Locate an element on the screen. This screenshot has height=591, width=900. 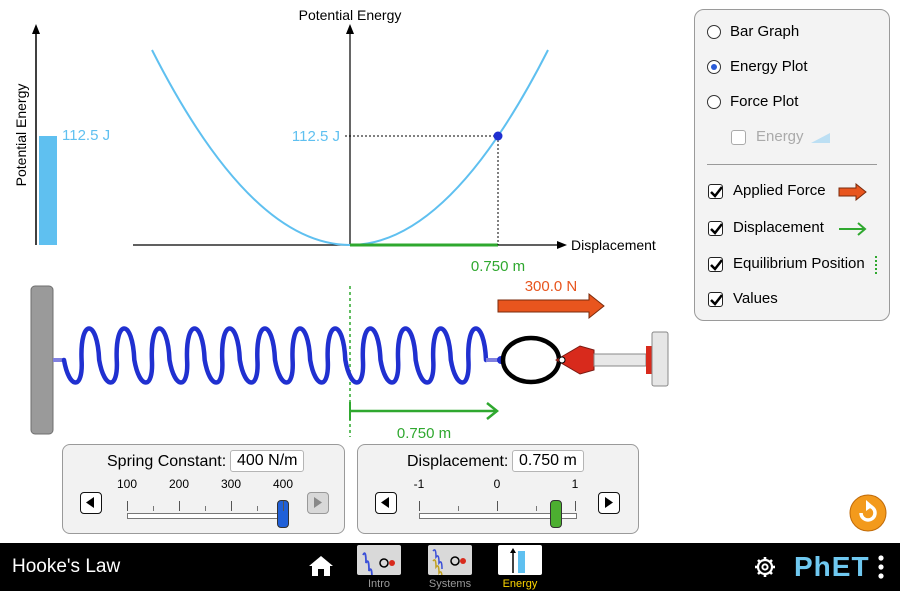
plot-y-value-label: 112.5 J is located at coordinates (316, 136).